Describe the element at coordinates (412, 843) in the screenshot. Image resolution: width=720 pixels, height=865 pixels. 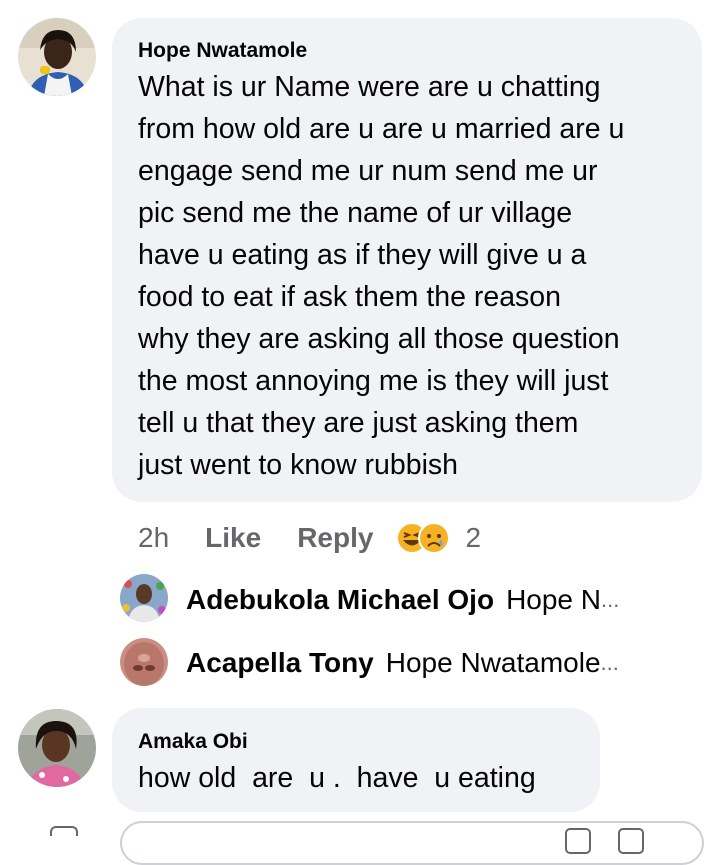
I see `comment-input` at that location.